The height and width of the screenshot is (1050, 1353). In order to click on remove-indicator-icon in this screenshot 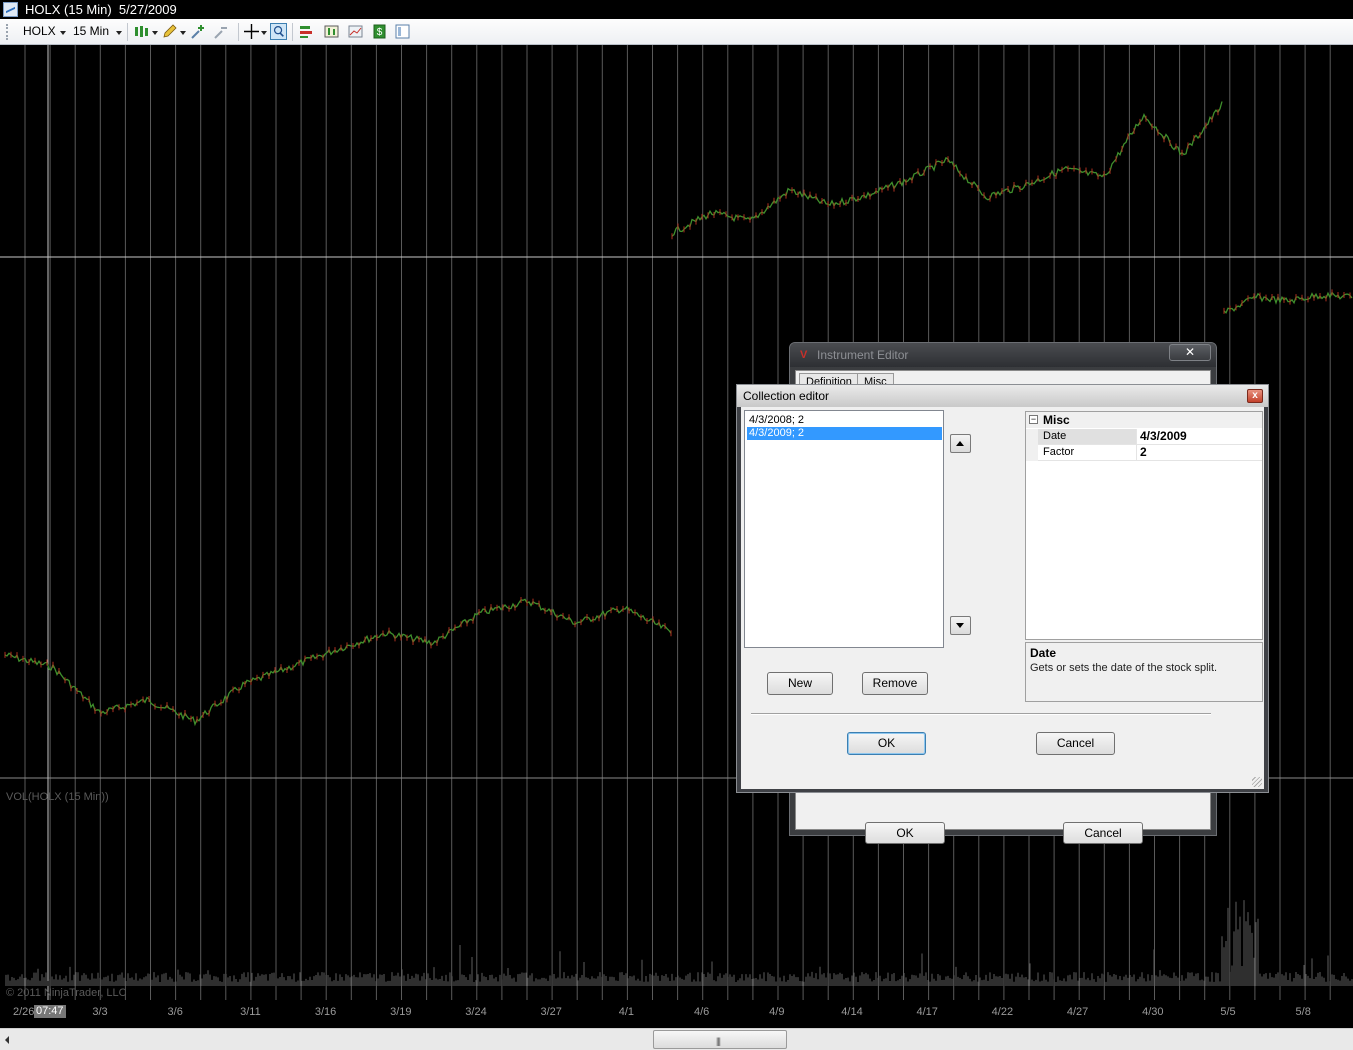, I will do `click(221, 31)`.